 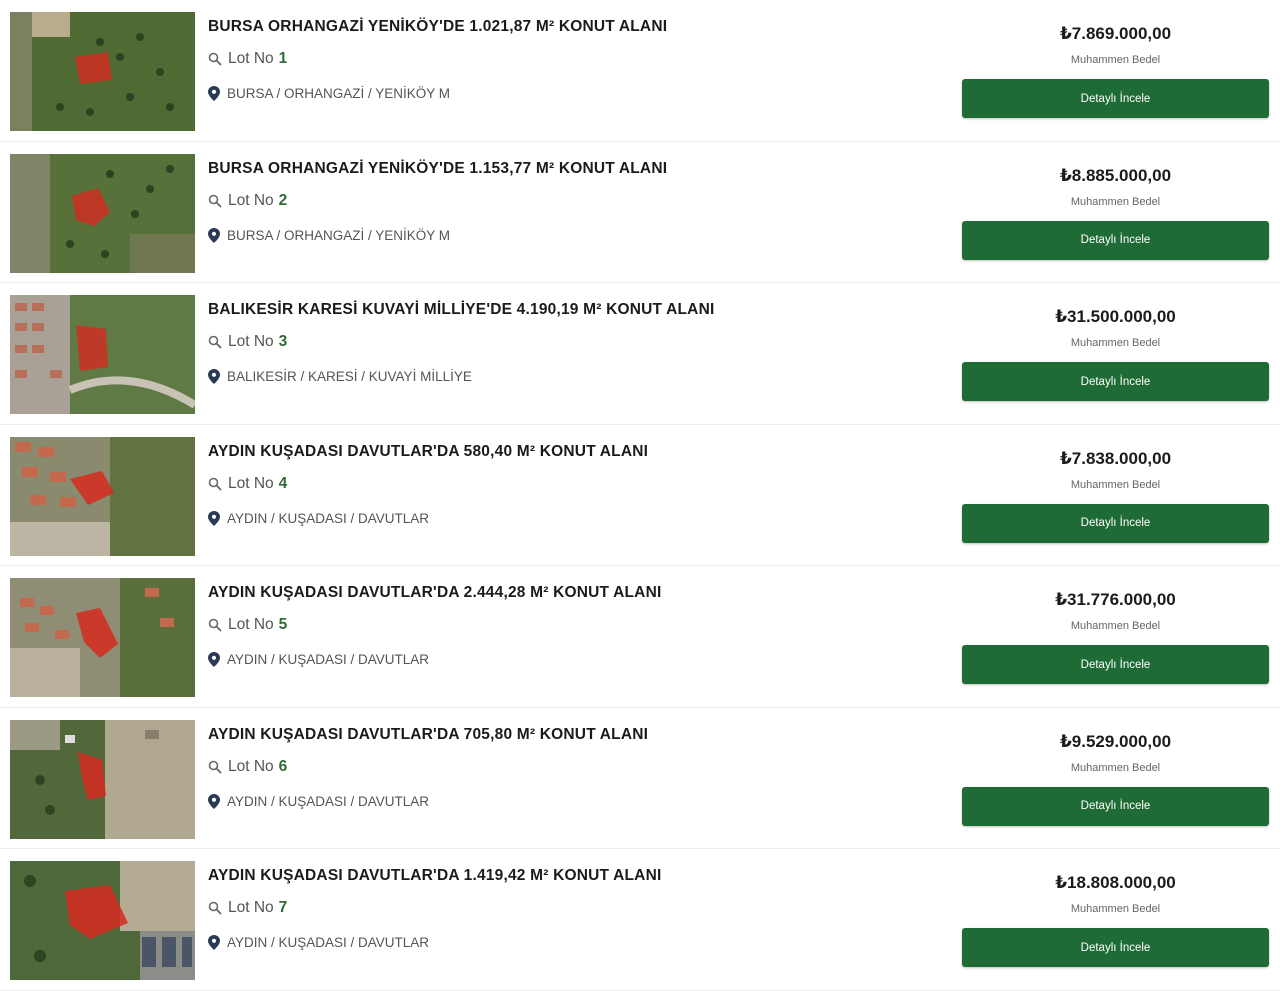 What do you see at coordinates (283, 341) in the screenshot?
I see `lot-value: 3` at bounding box center [283, 341].